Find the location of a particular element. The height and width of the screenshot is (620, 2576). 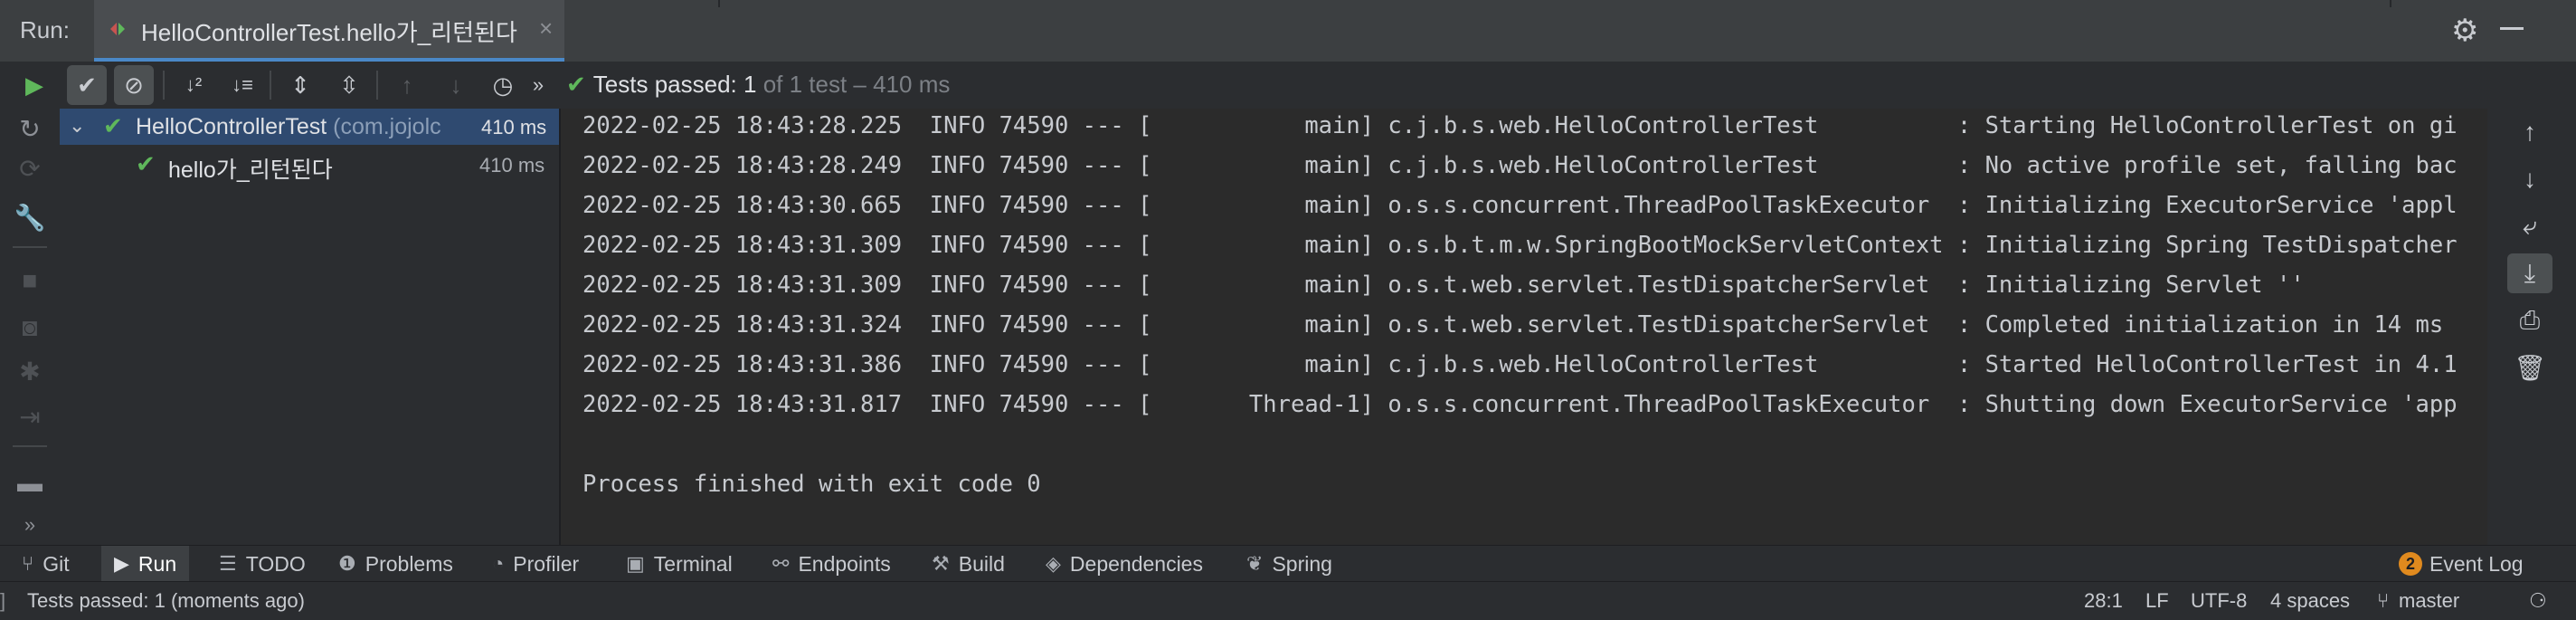

line-separator: LF is located at coordinates (2157, 601).